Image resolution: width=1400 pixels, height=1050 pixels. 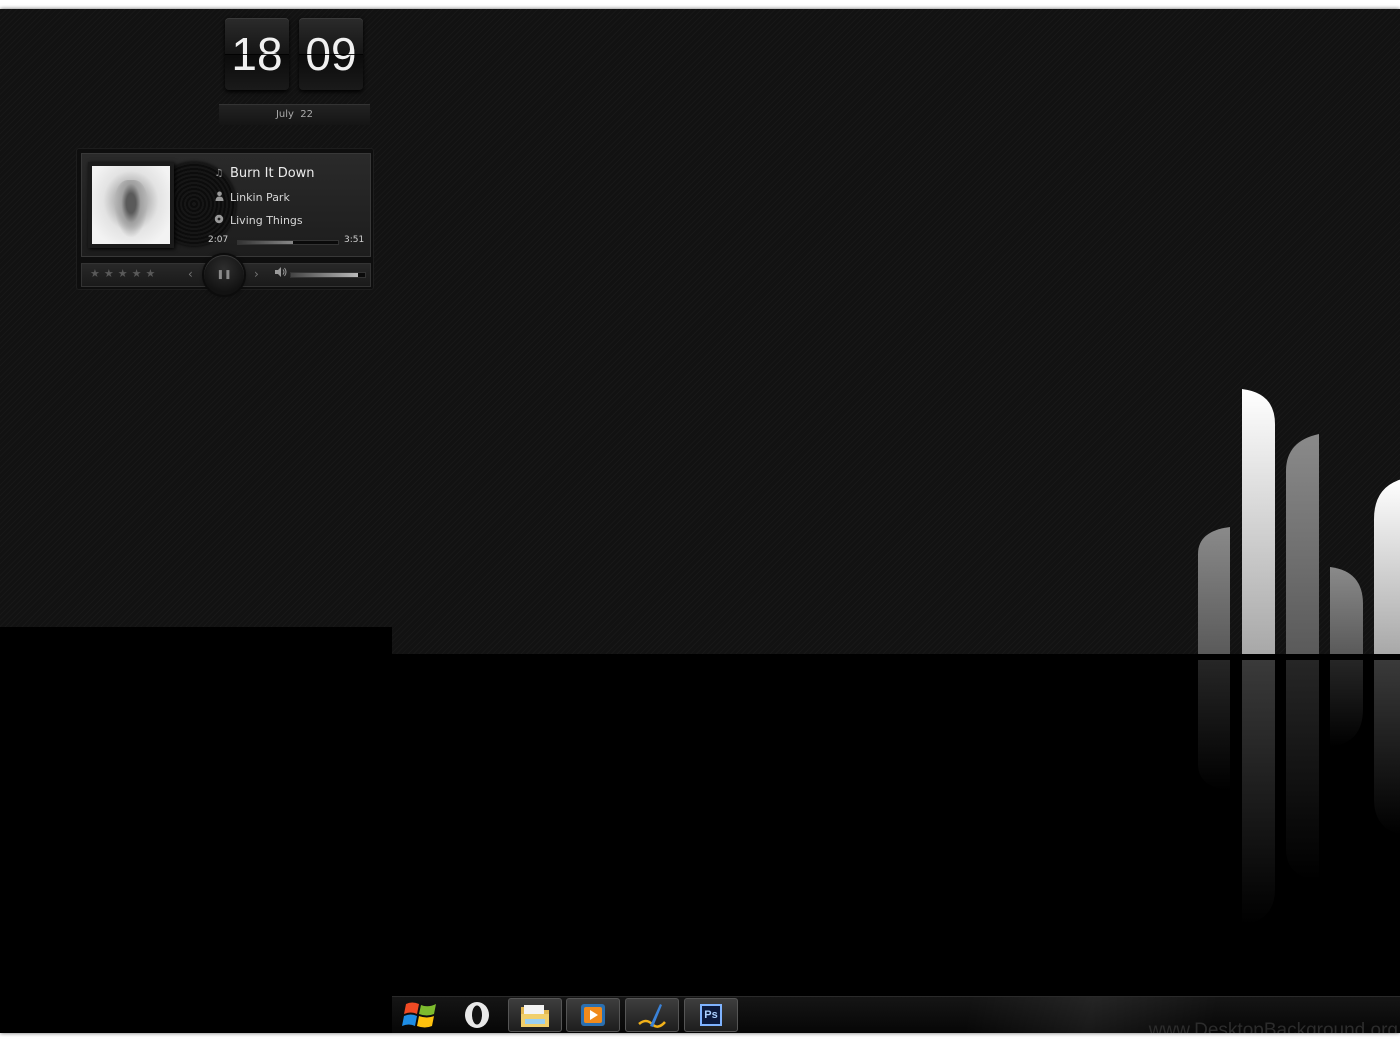 What do you see at coordinates (219, 173) in the screenshot?
I see `music-note-icon: ♫` at bounding box center [219, 173].